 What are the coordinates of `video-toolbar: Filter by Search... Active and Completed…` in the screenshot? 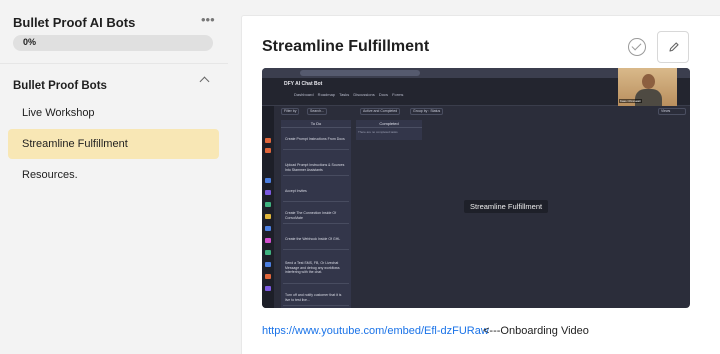 It's located at (485, 112).